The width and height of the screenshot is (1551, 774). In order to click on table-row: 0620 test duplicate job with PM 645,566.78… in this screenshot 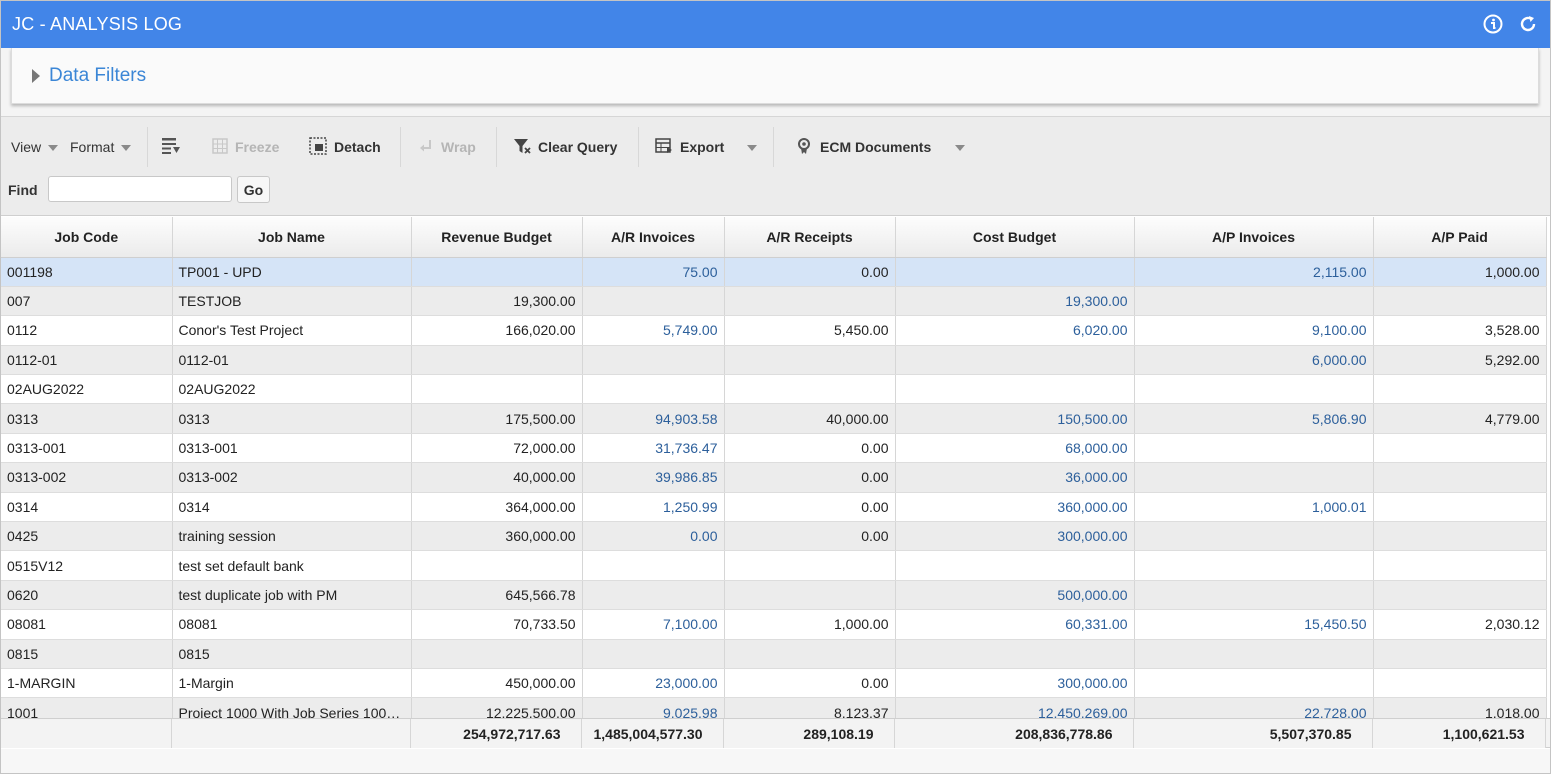, I will do `click(774, 595)`.